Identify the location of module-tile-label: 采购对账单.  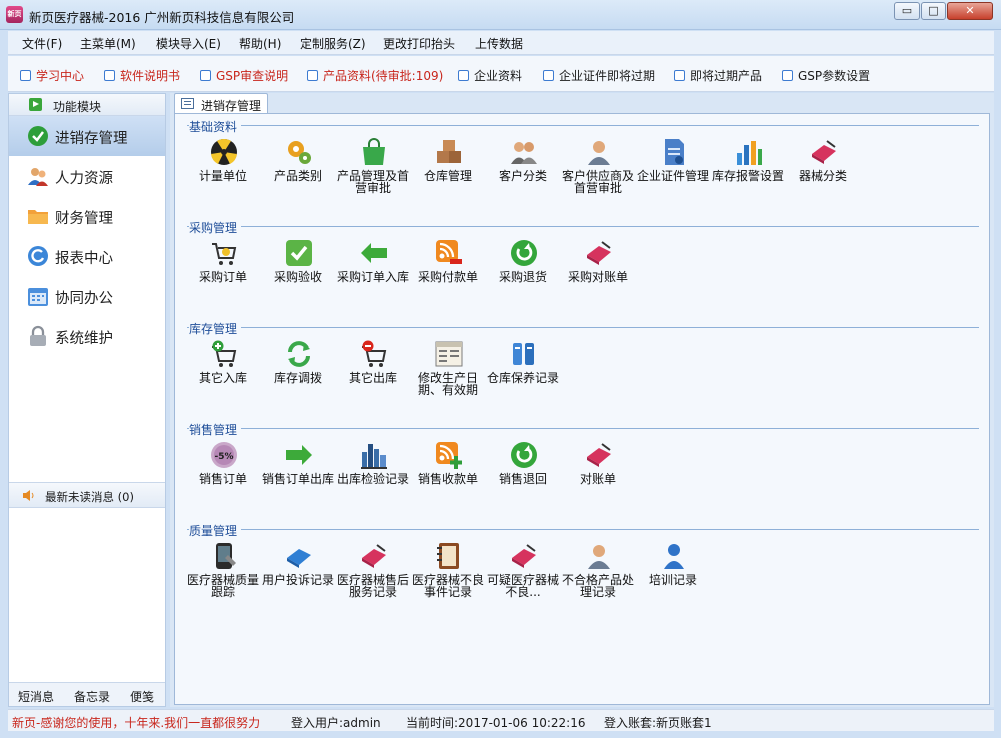
(597, 277).